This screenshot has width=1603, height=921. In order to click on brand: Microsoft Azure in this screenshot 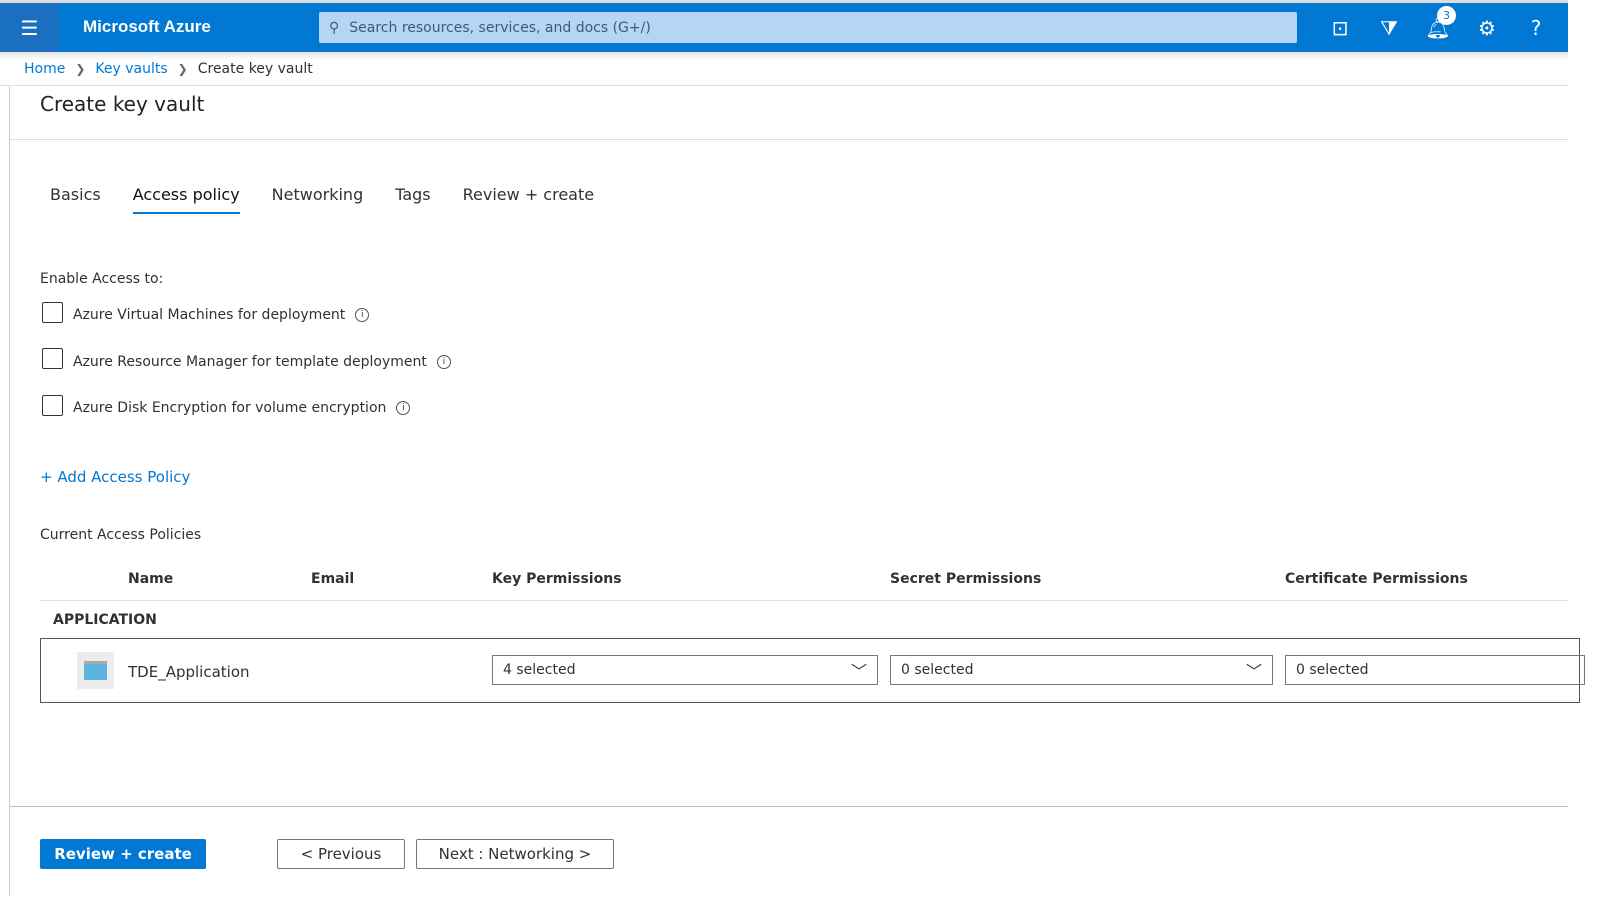, I will do `click(147, 27)`.